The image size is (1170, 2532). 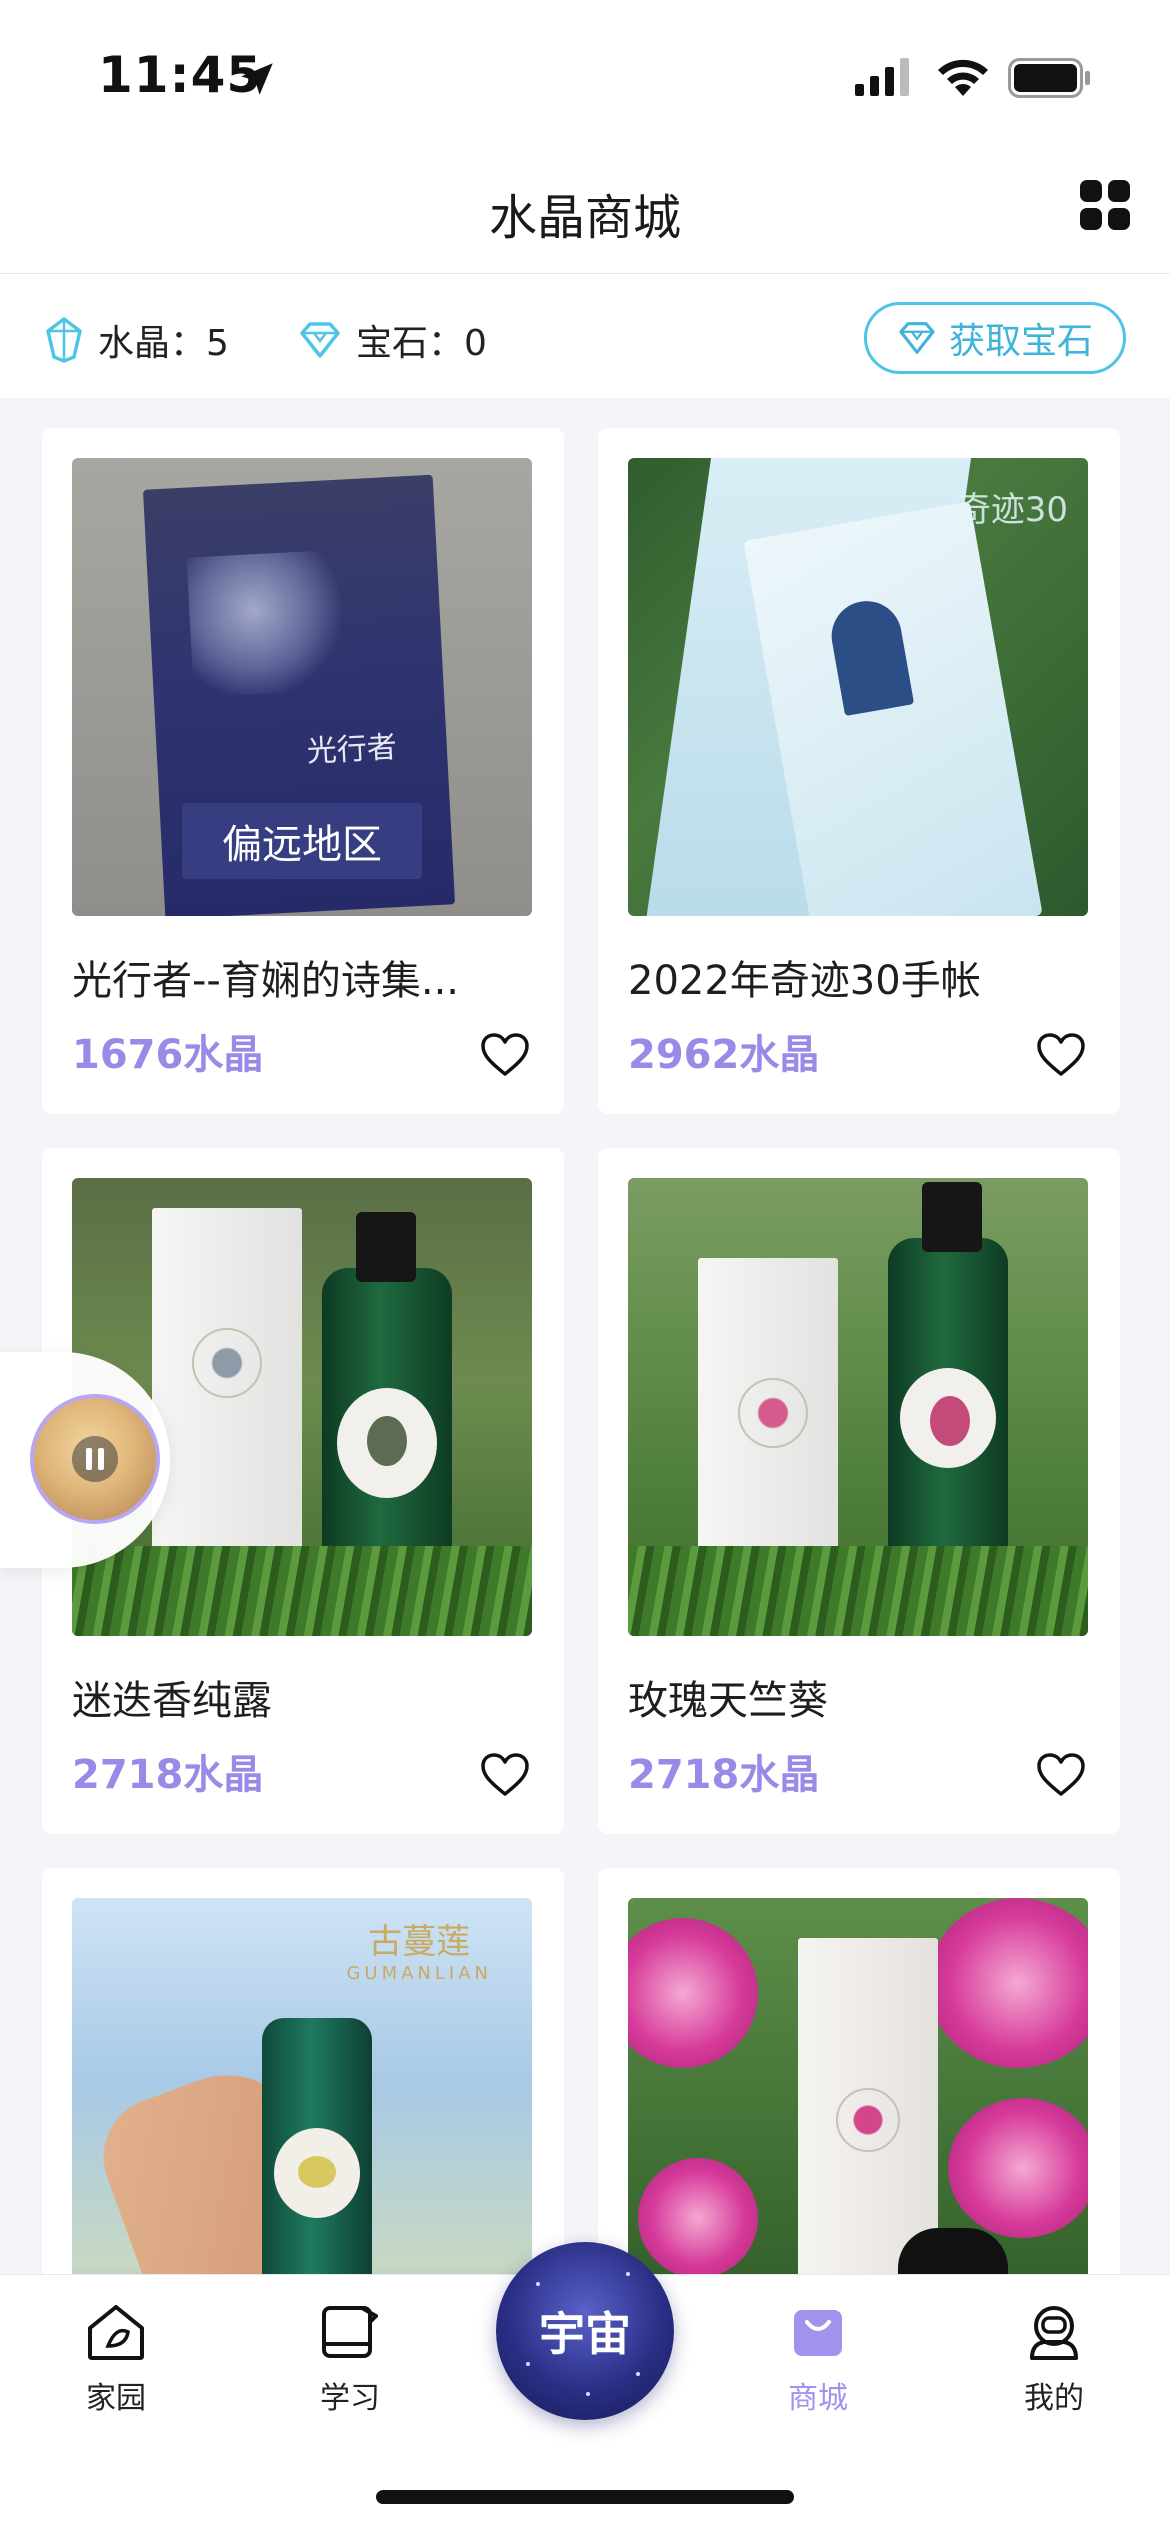 What do you see at coordinates (421, 343) in the screenshot?
I see `gem-balance-text: 宝石：0` at bounding box center [421, 343].